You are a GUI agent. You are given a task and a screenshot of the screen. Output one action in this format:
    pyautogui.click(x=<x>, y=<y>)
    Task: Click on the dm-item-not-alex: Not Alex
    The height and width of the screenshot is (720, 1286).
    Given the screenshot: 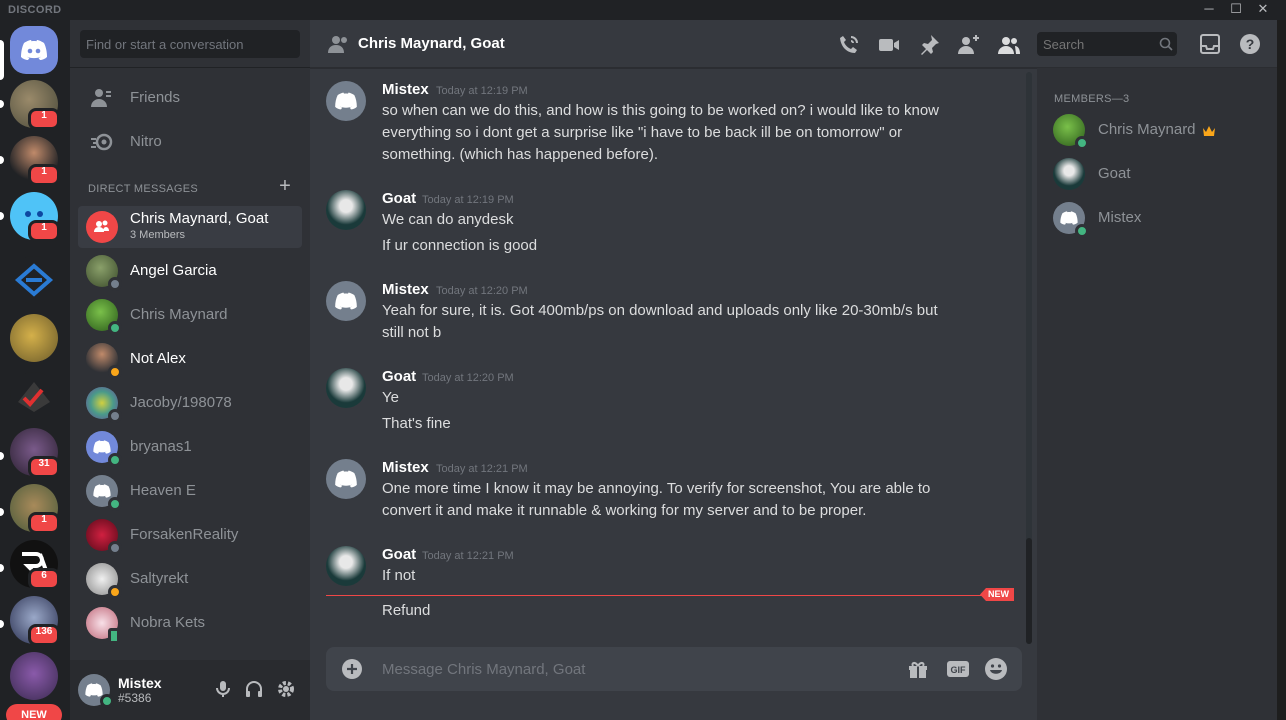 What is the action you would take?
    pyautogui.click(x=190, y=359)
    